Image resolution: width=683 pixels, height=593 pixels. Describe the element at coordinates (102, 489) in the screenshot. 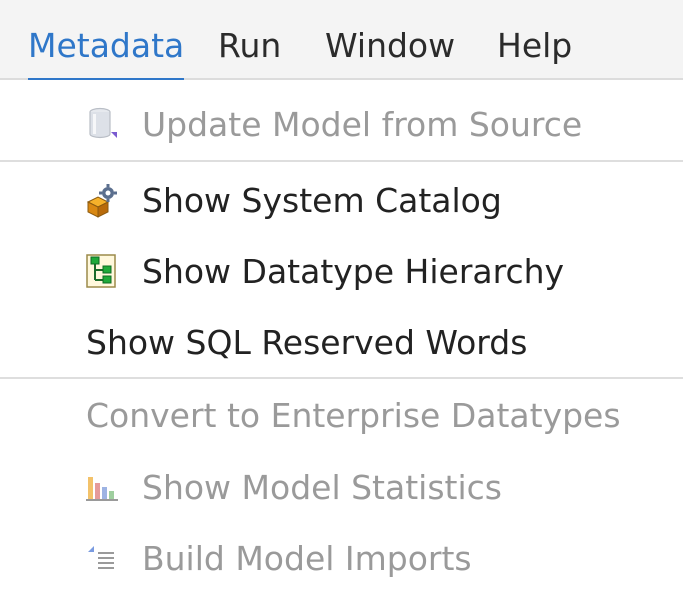

I see `bar-chart-icon` at that location.